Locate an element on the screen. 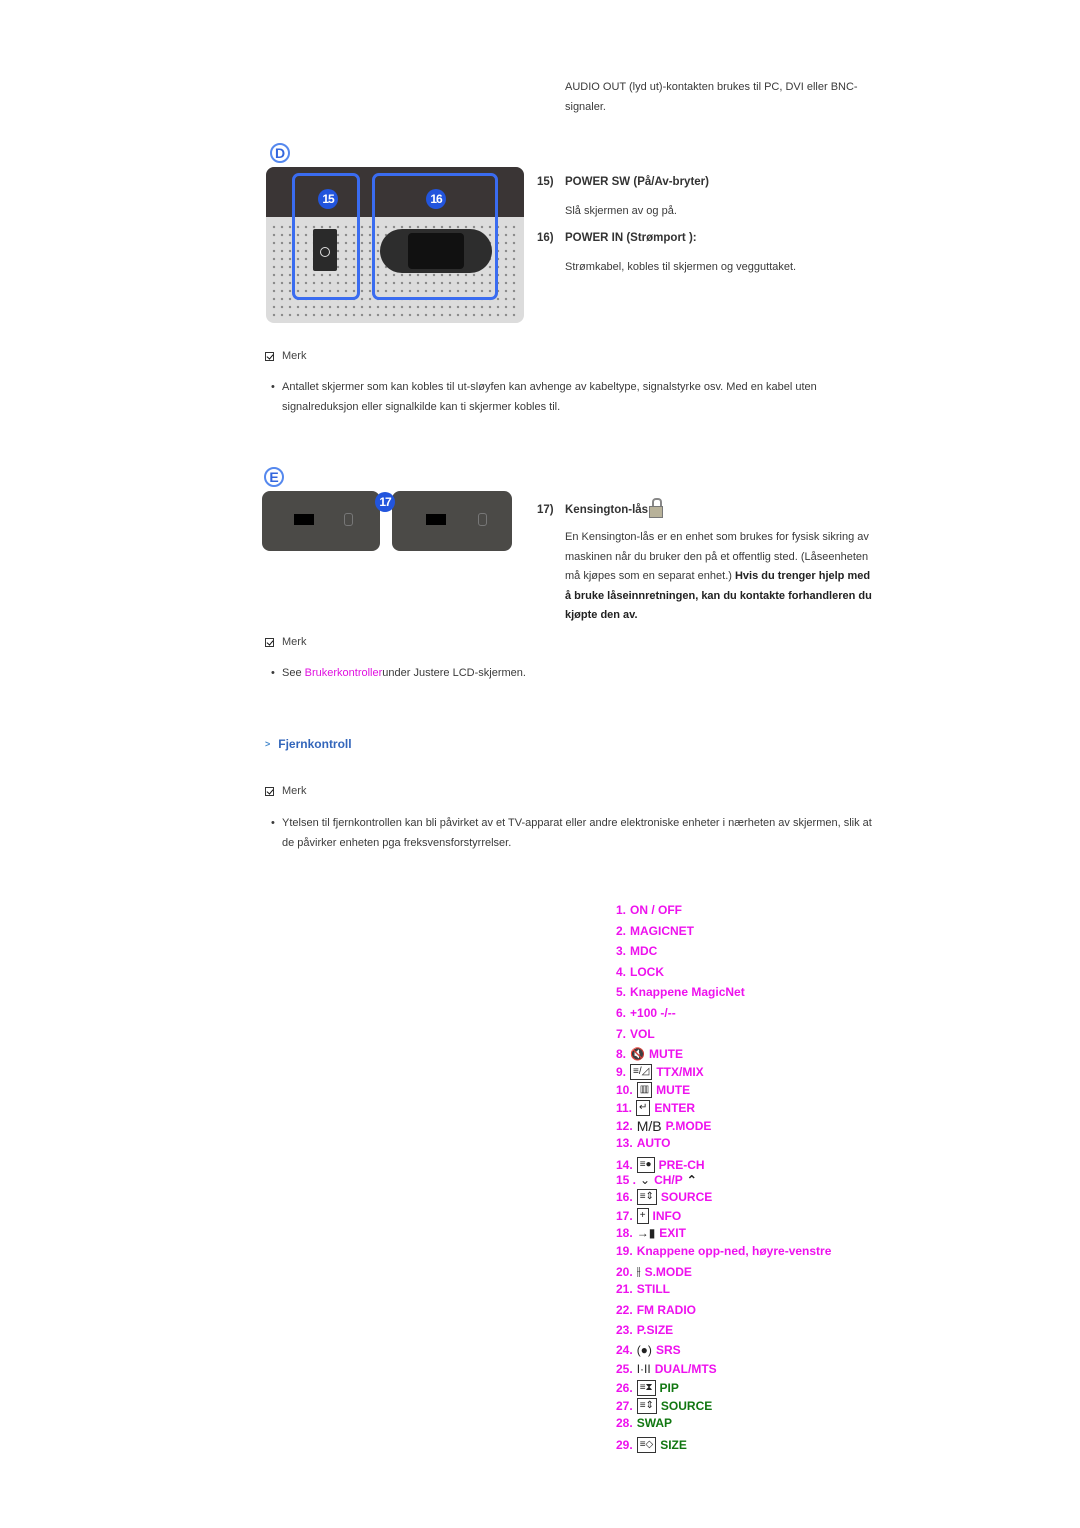 Image resolution: width=1080 pixels, height=1528 pixels. item-number: 9. is located at coordinates (621, 1072).